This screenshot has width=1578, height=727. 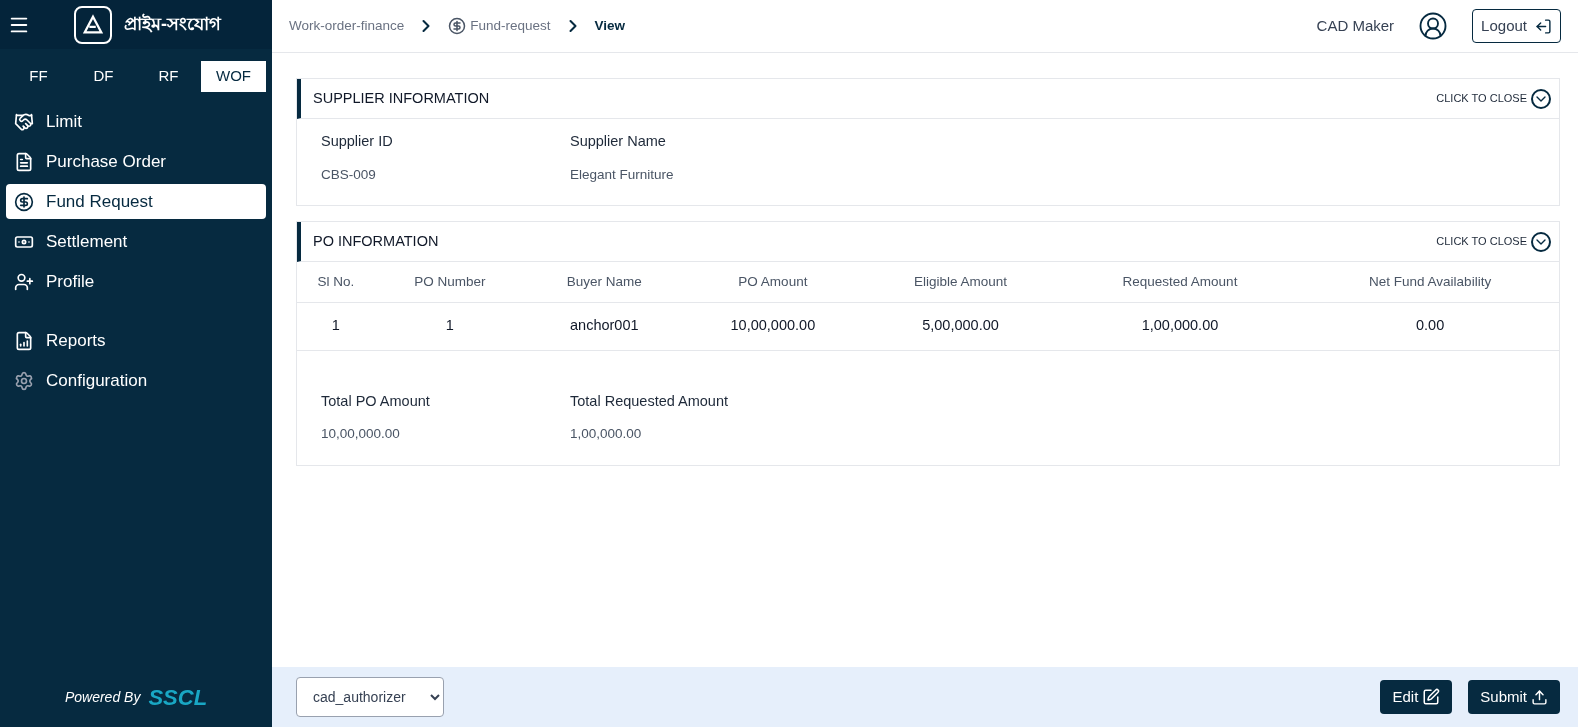 I want to click on sidebar-item: Fund Request, so click(x=136, y=201).